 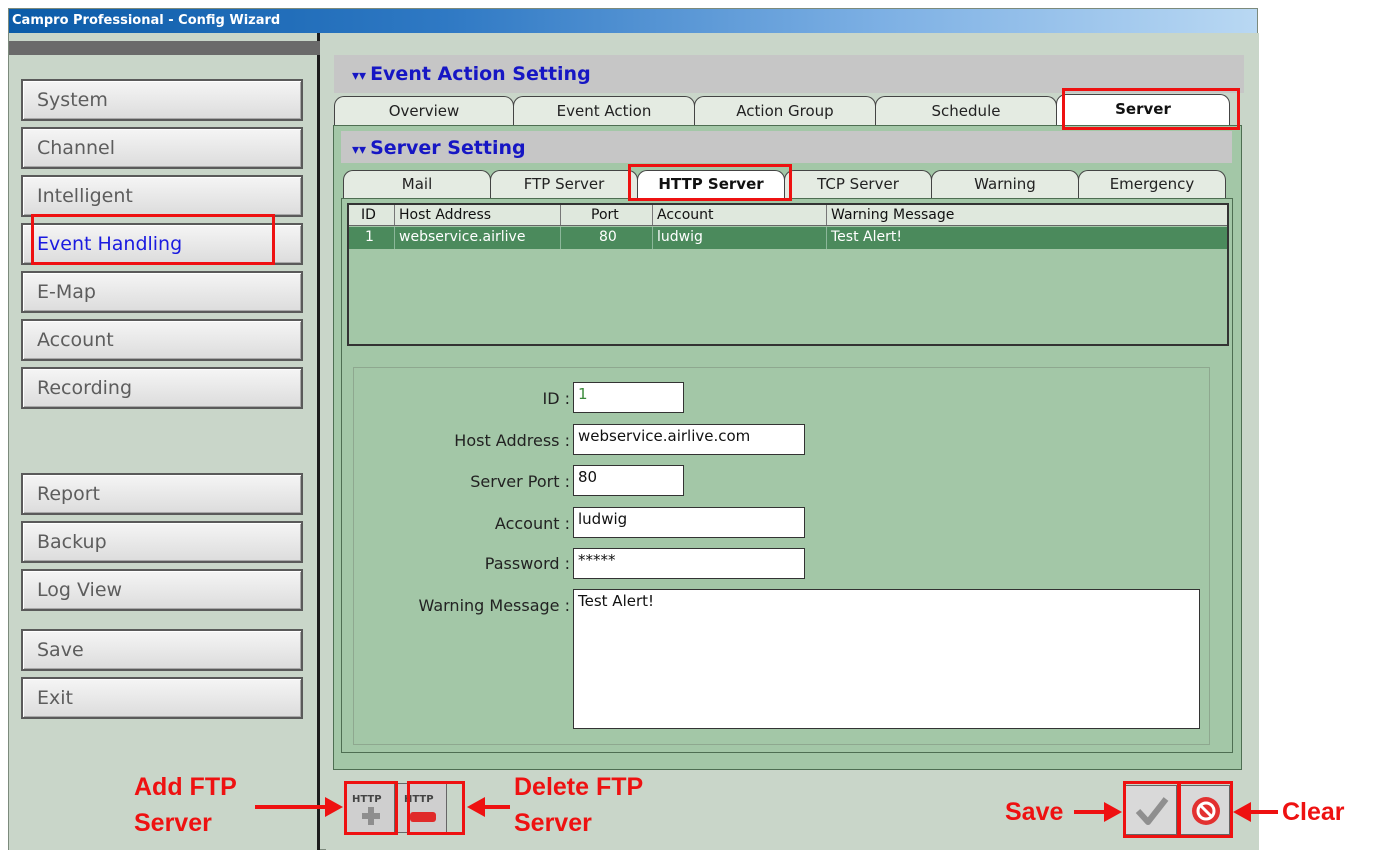 What do you see at coordinates (527, 563) in the screenshot?
I see `password-label: Password :` at bounding box center [527, 563].